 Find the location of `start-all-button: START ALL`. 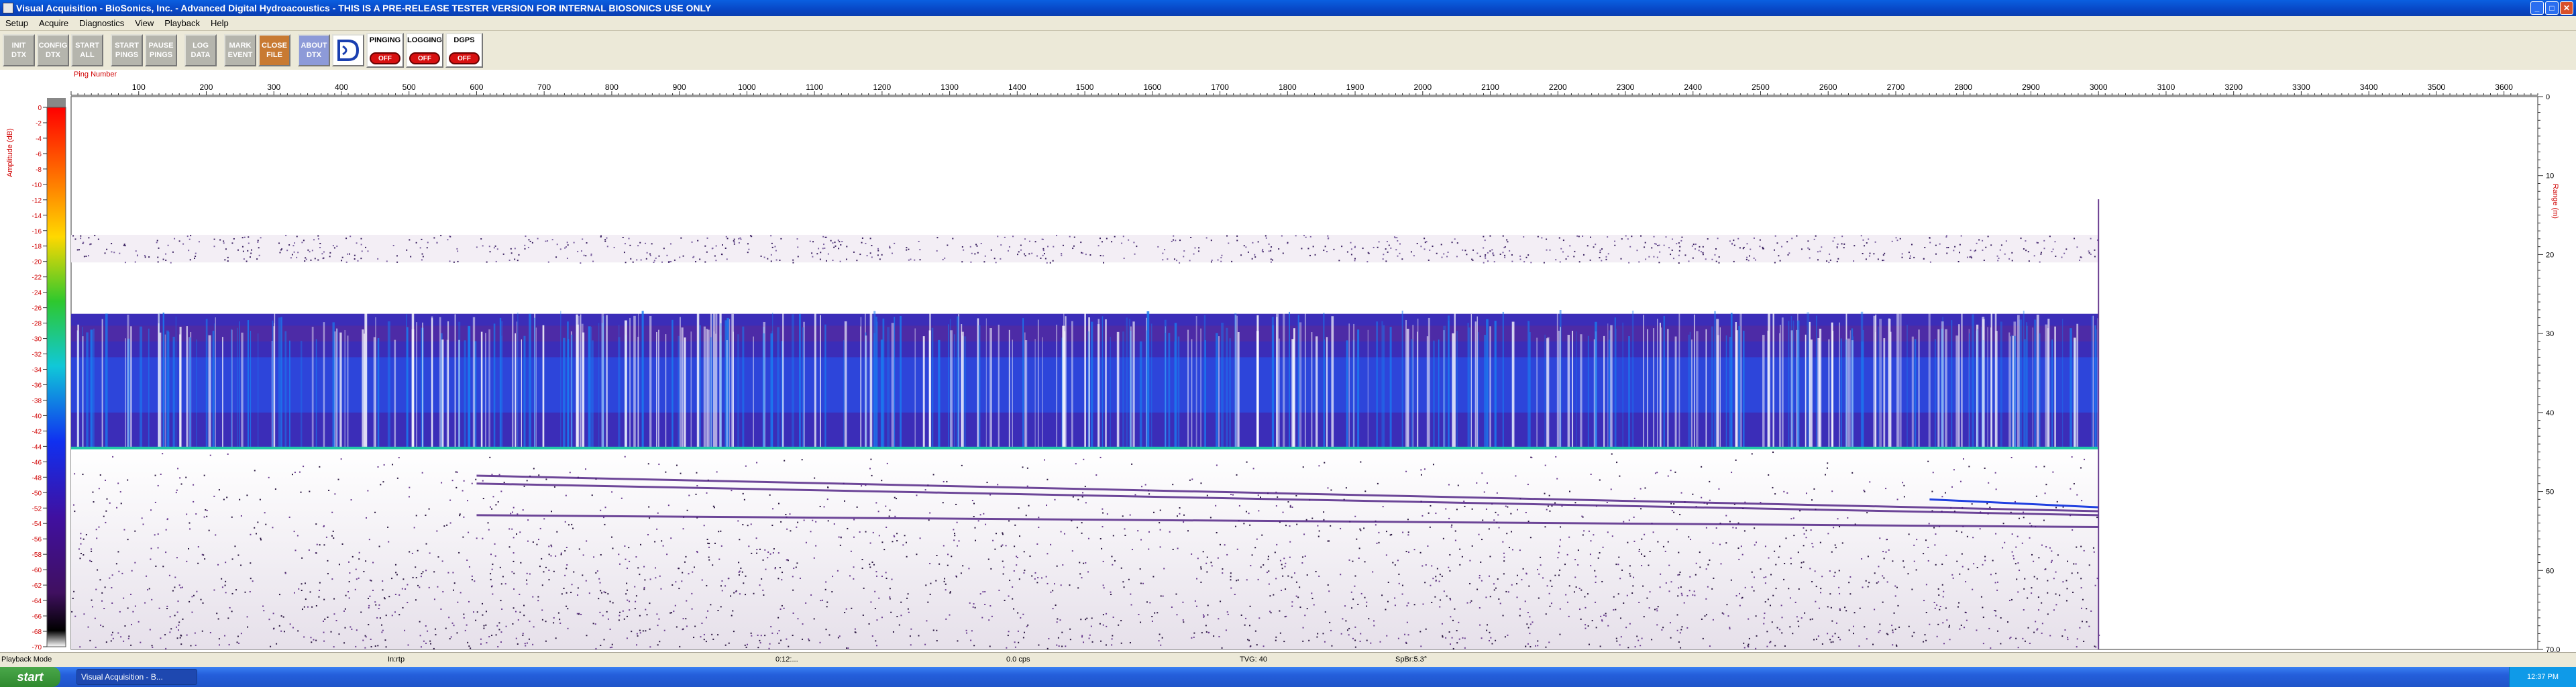

start-all-button: START ALL is located at coordinates (87, 50).